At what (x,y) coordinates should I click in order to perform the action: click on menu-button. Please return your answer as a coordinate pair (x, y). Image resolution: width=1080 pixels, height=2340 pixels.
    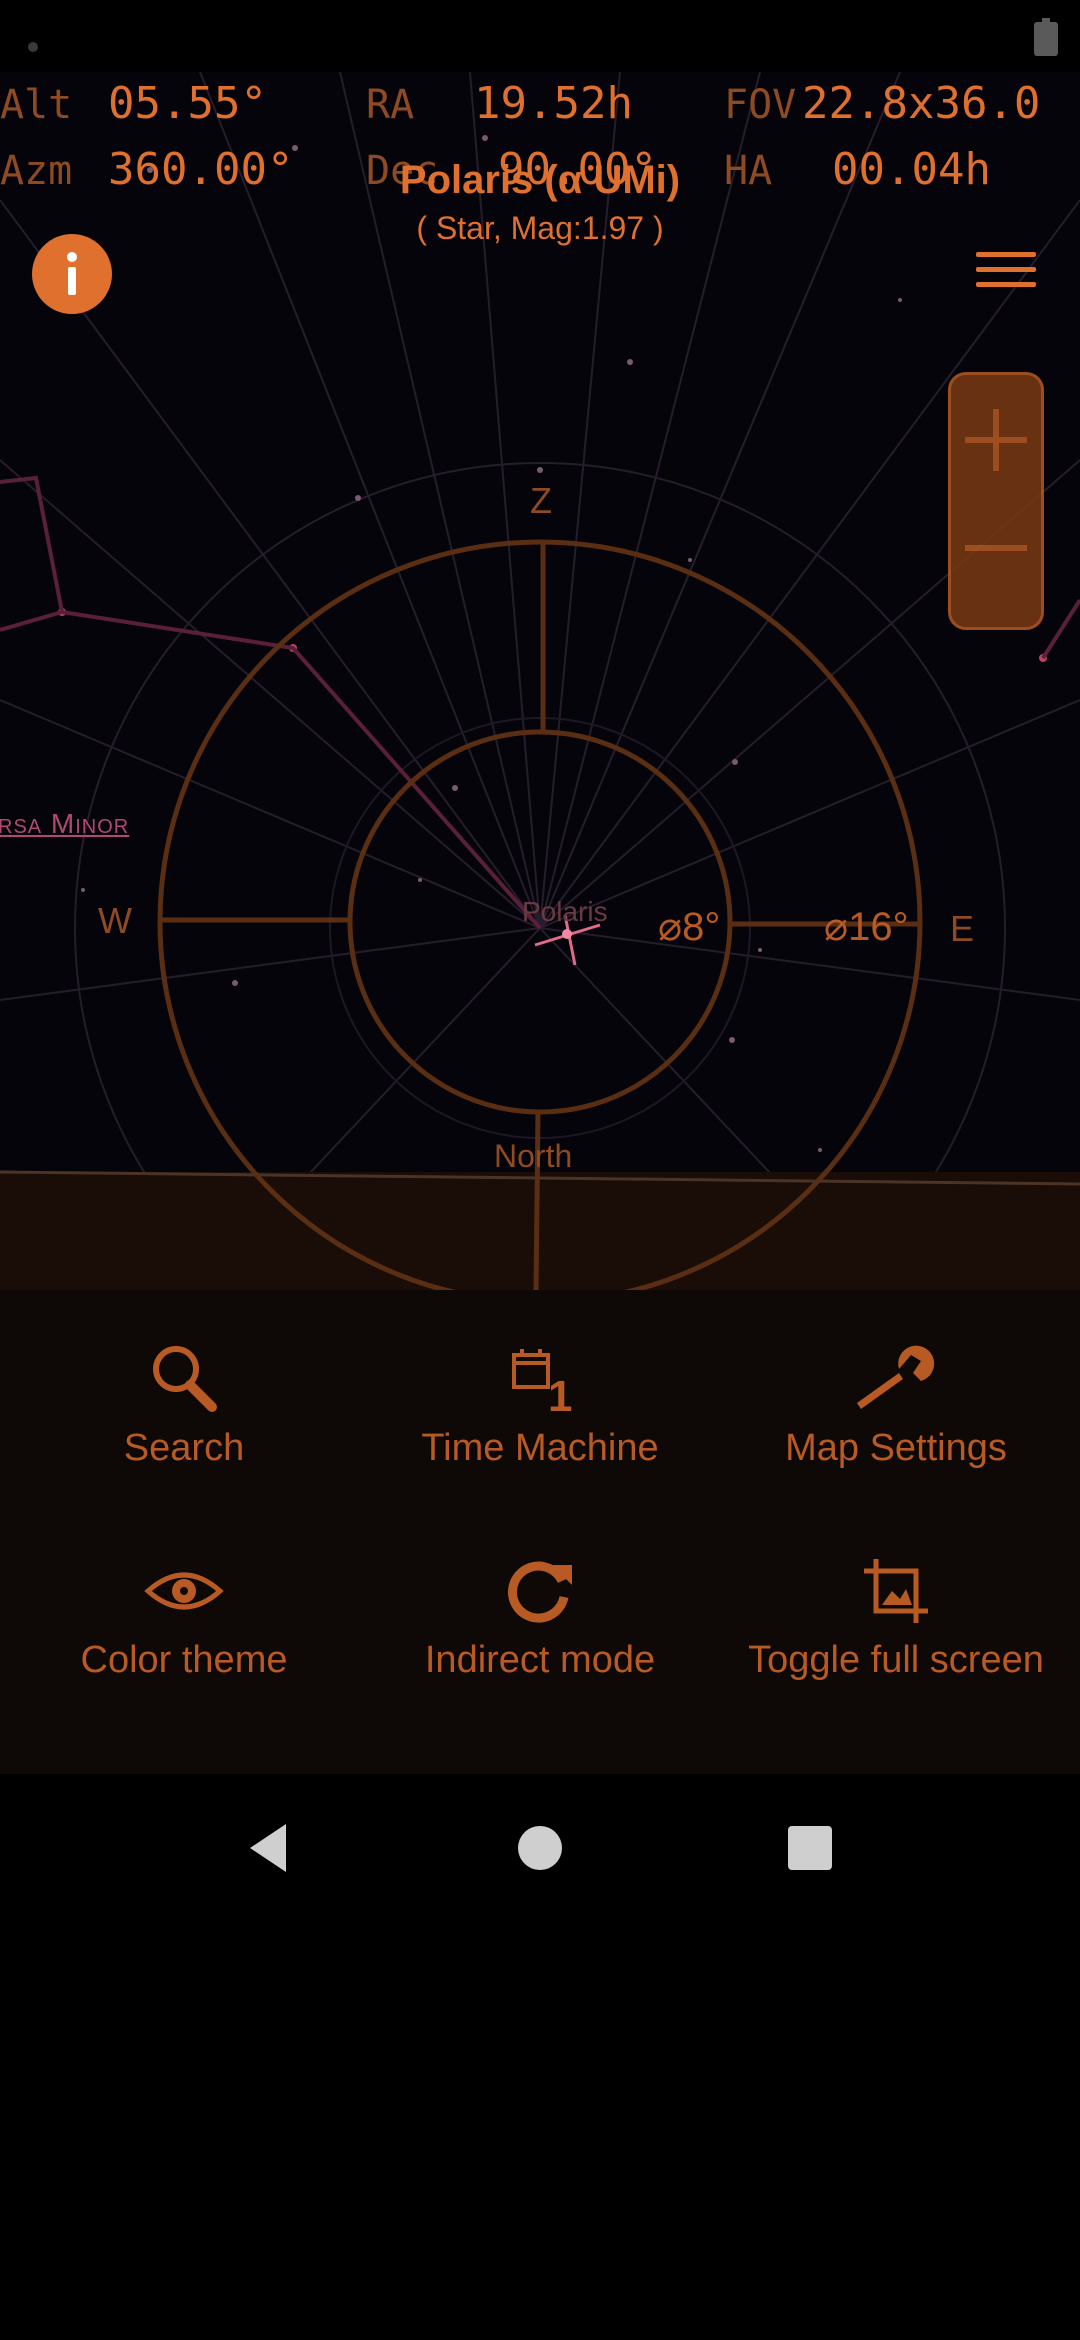
    Looking at the image, I should click on (1006, 275).